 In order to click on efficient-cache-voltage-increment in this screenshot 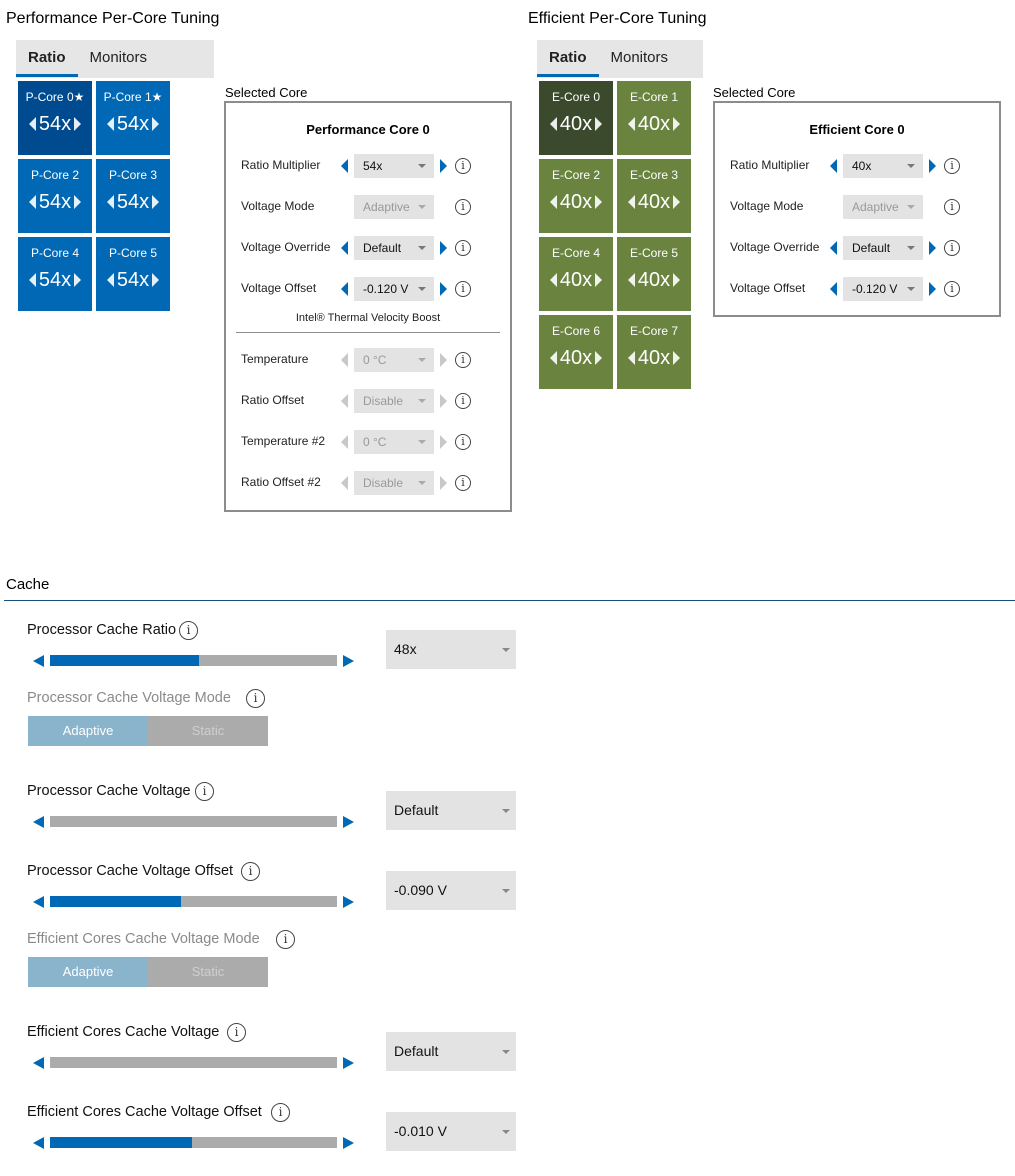, I will do `click(348, 1063)`.